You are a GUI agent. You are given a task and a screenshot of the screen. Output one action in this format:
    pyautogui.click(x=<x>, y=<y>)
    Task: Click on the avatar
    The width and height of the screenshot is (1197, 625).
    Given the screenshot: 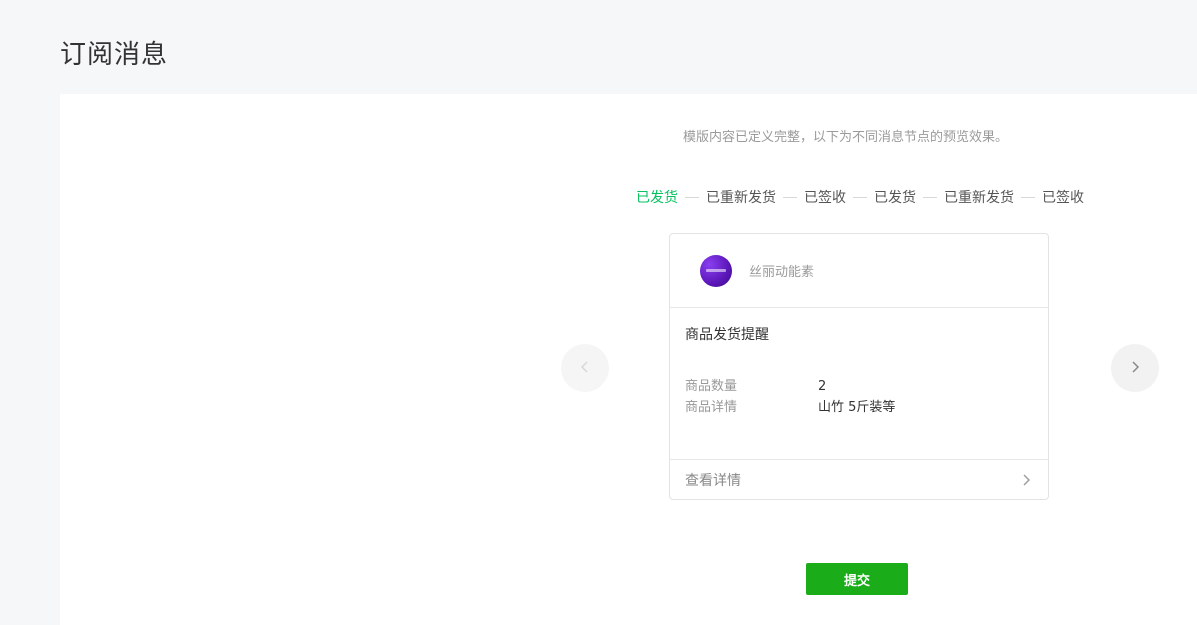 What is the action you would take?
    pyautogui.click(x=716, y=270)
    